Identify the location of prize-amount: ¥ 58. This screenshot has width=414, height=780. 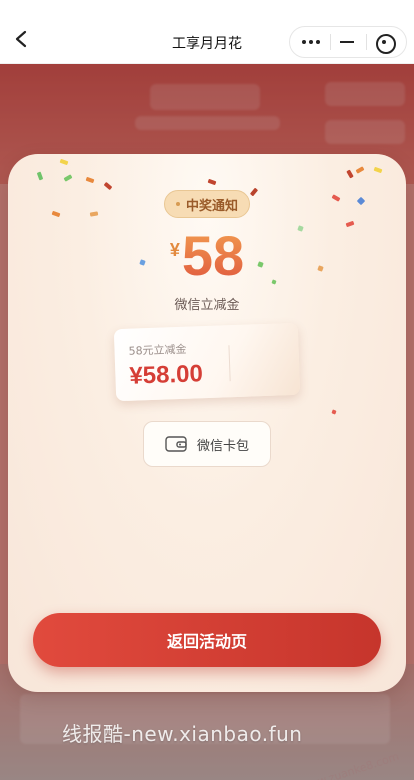
(207, 256).